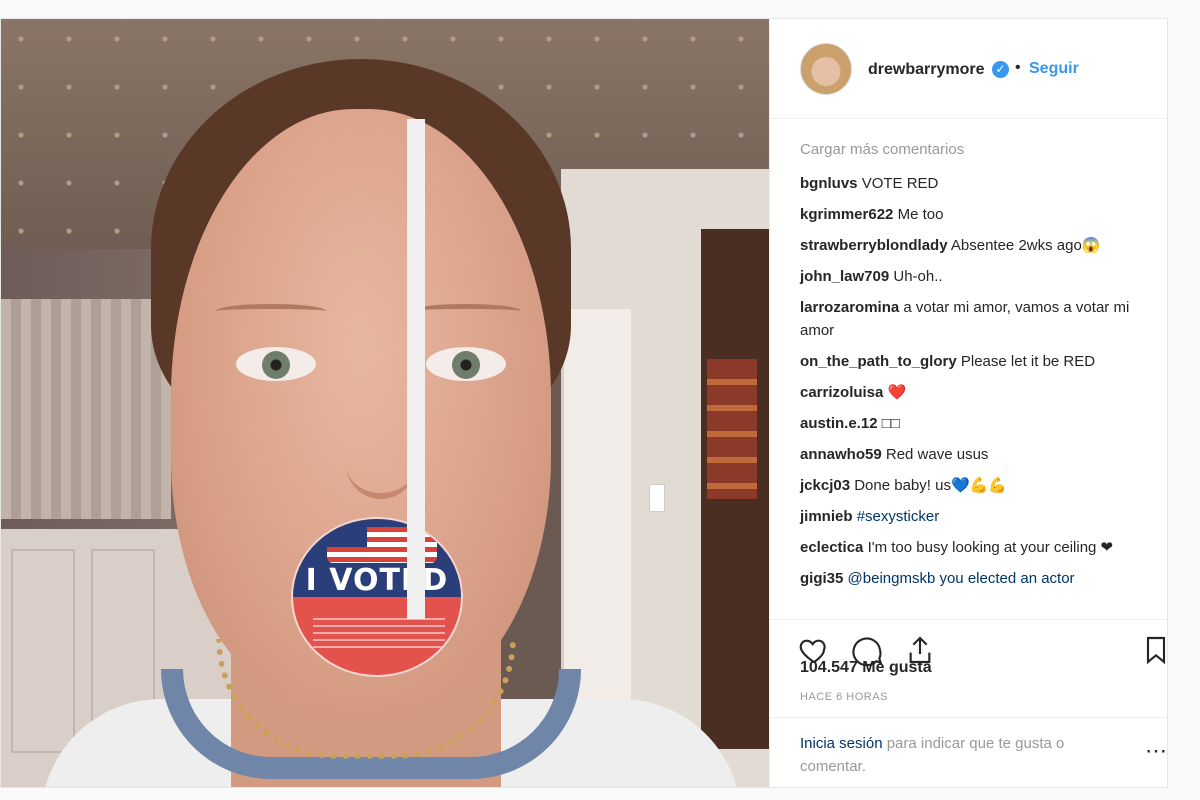 The width and height of the screenshot is (1200, 800). I want to click on comment-username-link: gigi35, so click(821, 578).